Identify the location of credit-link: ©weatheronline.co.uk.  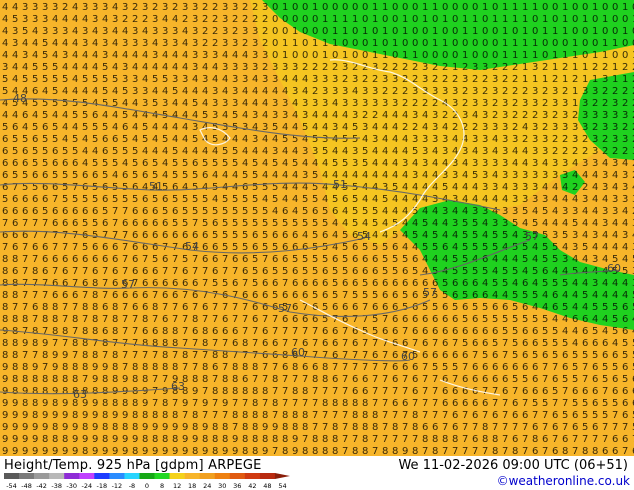
(563, 481).